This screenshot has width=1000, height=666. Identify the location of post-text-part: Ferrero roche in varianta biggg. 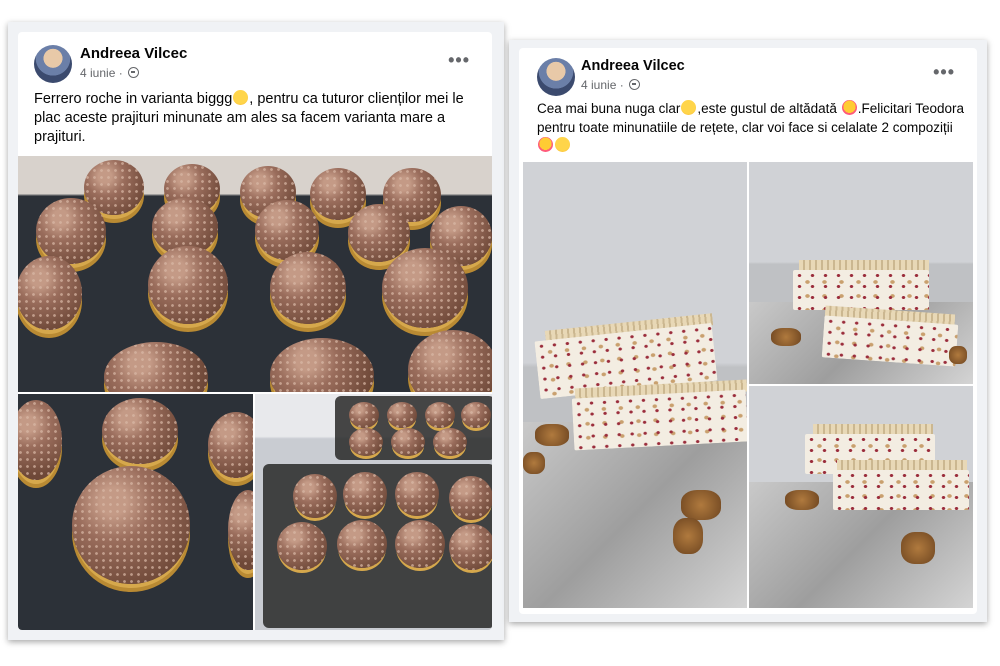
(133, 99).